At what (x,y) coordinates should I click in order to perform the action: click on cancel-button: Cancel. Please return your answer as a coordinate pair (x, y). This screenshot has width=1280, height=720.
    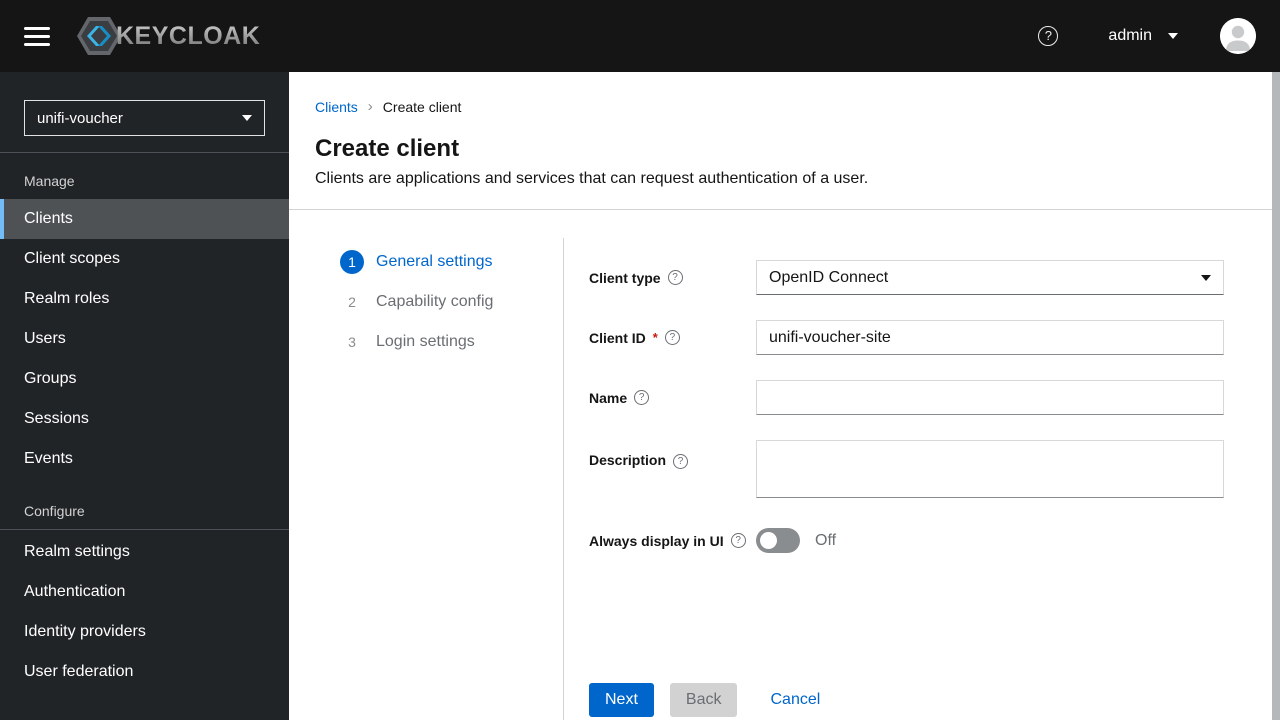
    Looking at the image, I should click on (795, 700).